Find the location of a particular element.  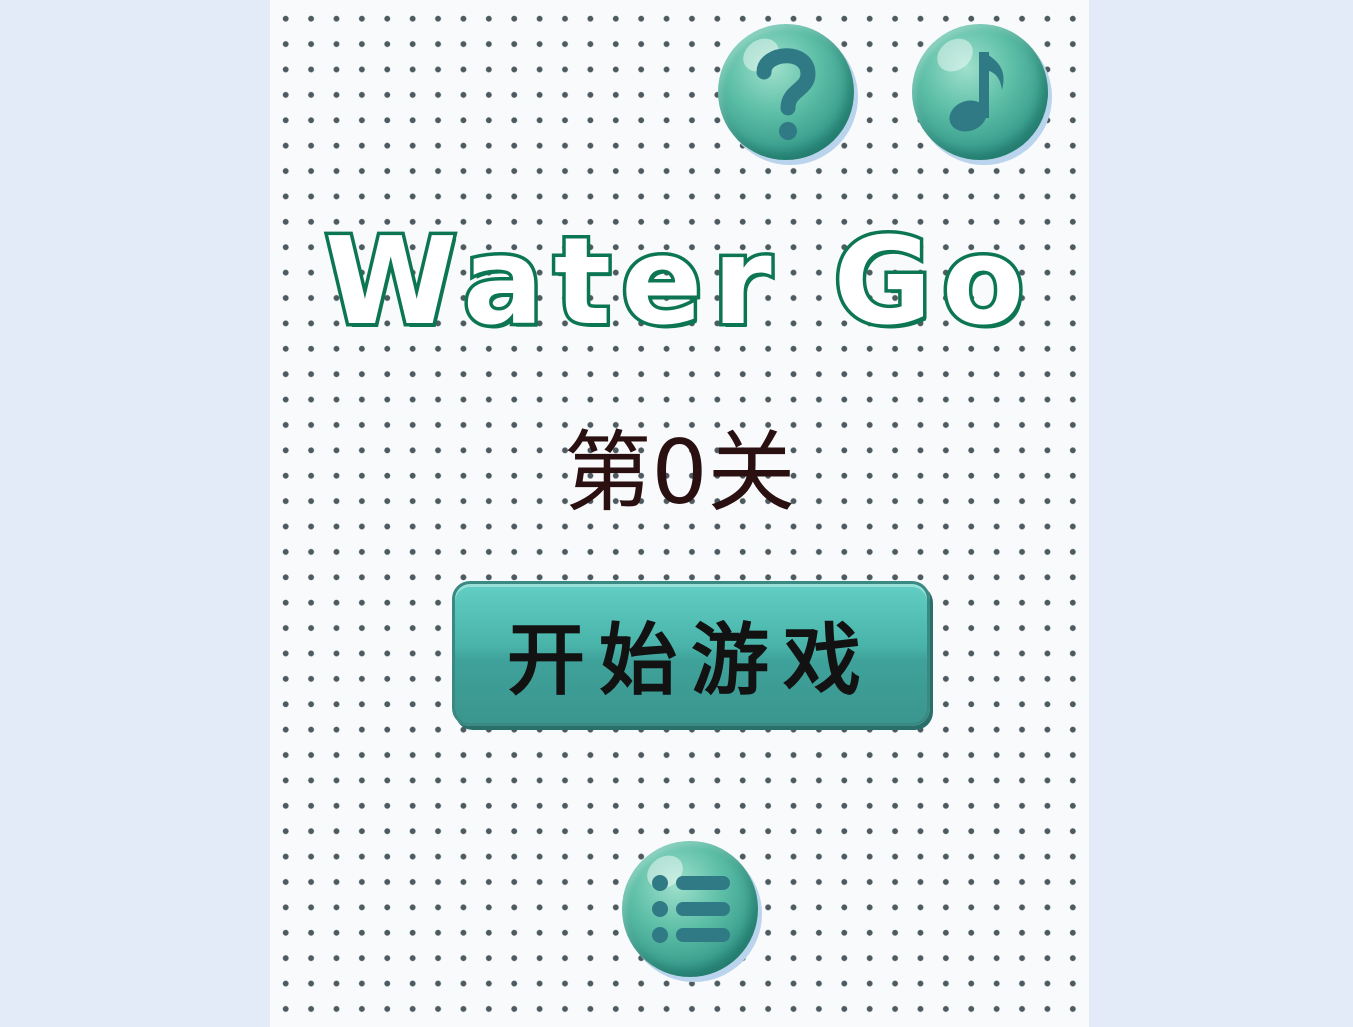

question-mark-icon is located at coordinates (786, 94).